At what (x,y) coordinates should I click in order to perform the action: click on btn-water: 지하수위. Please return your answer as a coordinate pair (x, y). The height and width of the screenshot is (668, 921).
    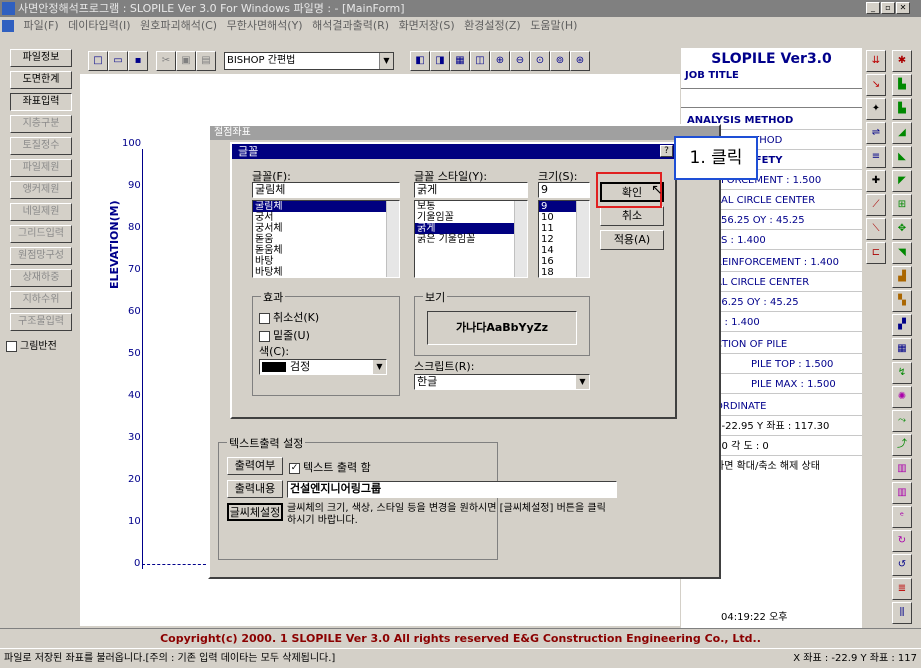
    Looking at the image, I should click on (41, 300).